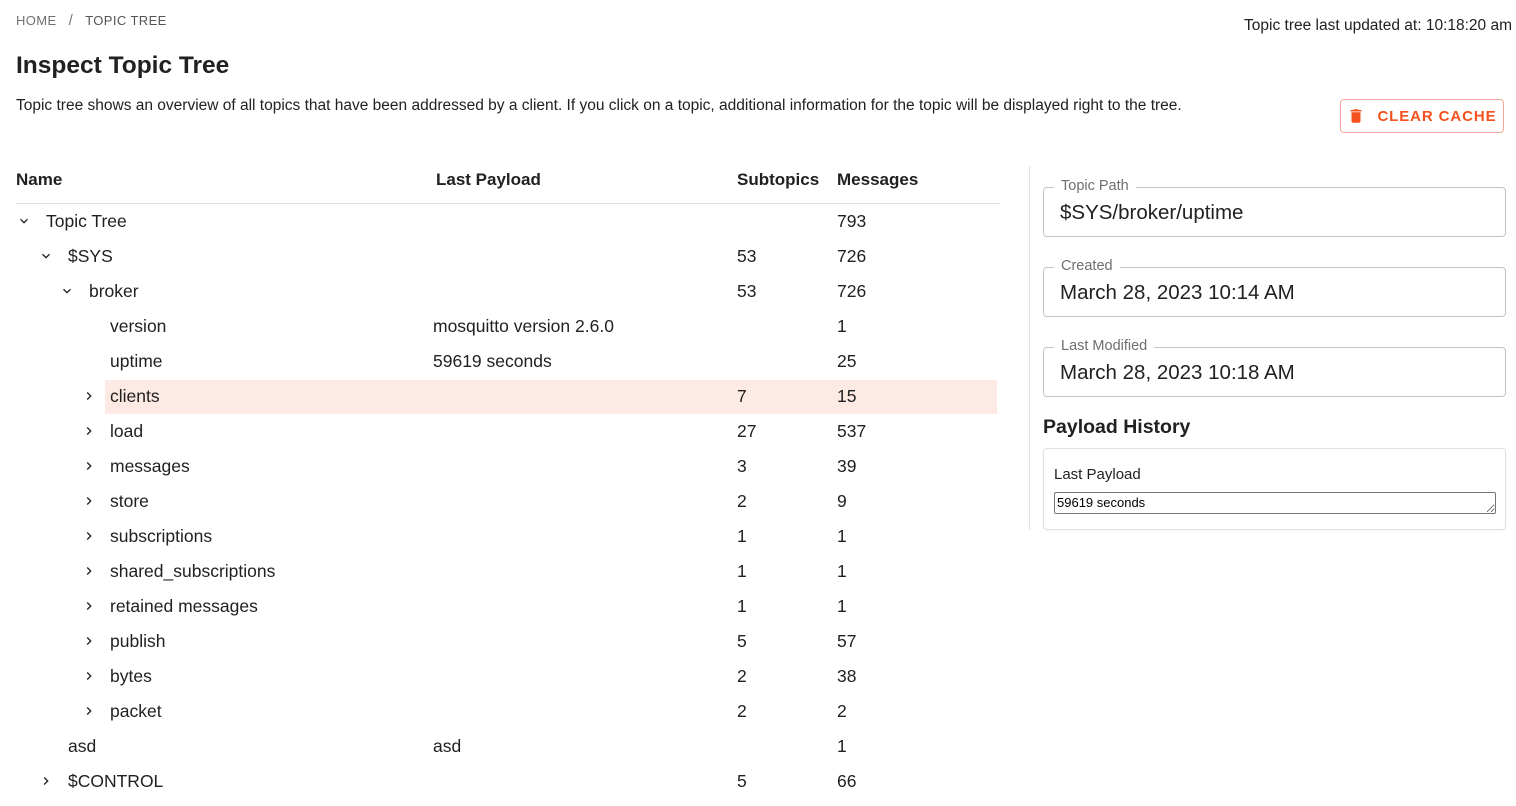 The image size is (1516, 806). Describe the element at coordinates (488, 179) in the screenshot. I see `column-header-last-payload: Last Payload` at that location.